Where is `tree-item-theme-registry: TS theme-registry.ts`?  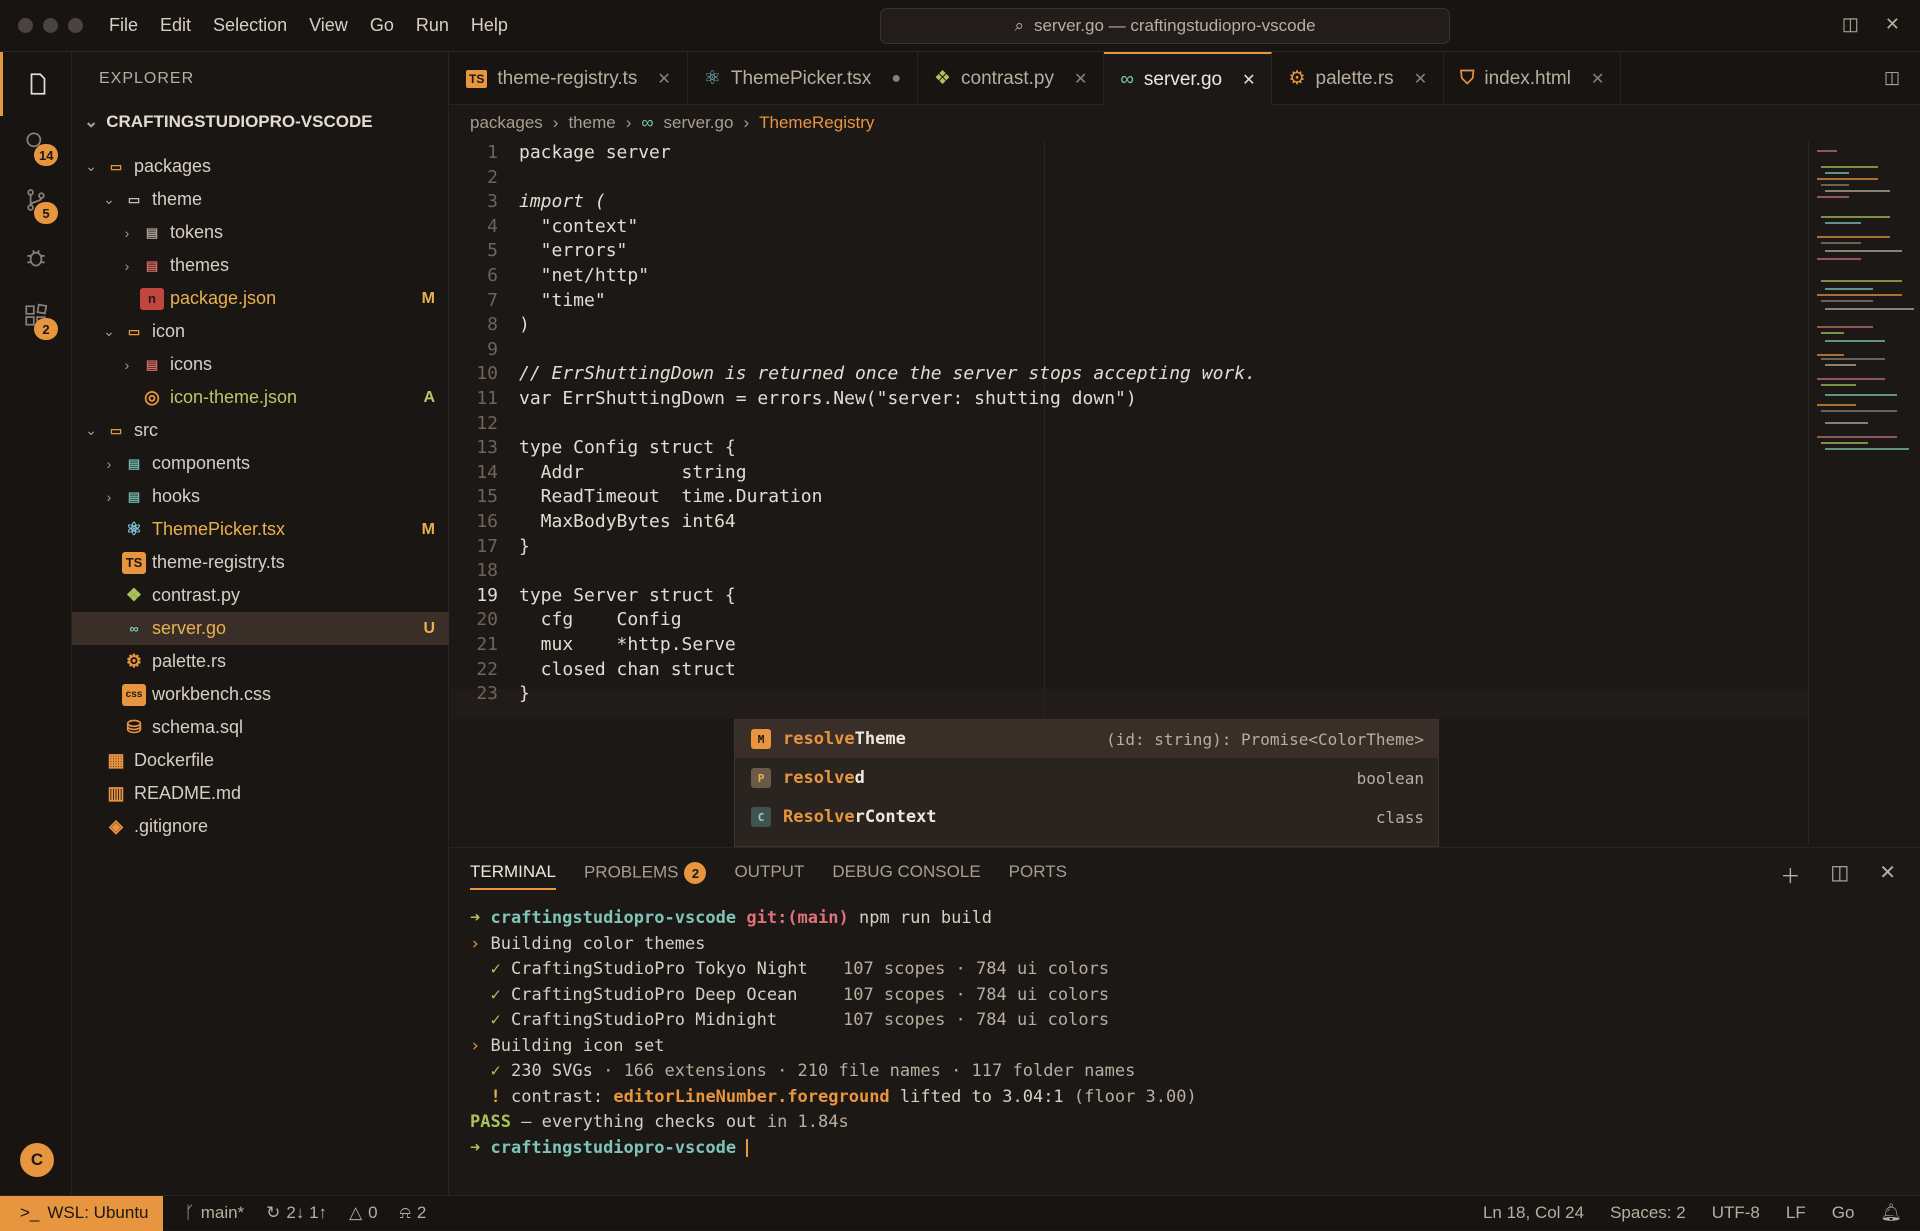
tree-item-theme-registry: TS theme-registry.ts is located at coordinates (260, 562).